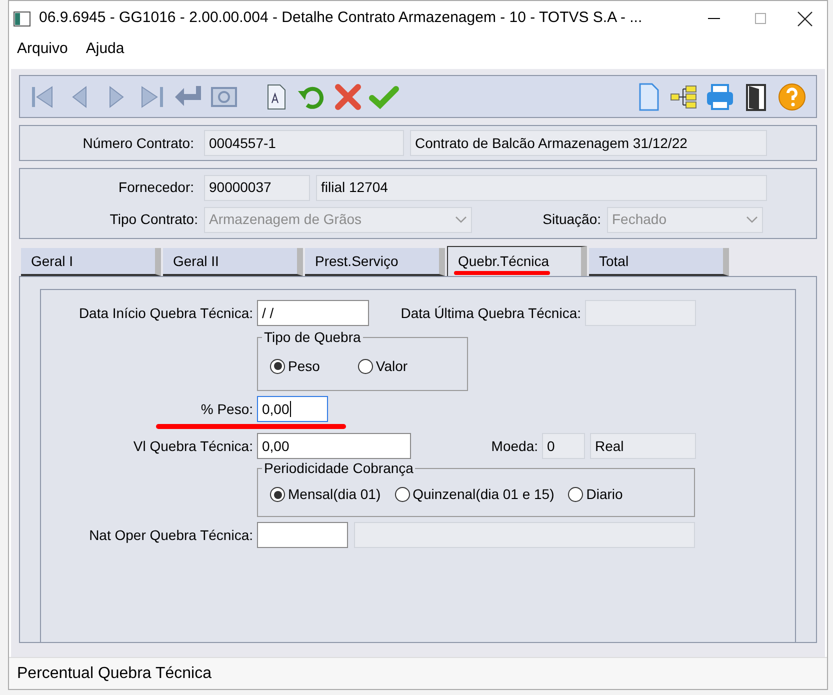  What do you see at coordinates (304, 143) in the screenshot?
I see `contract-number-field: 0004557-1` at bounding box center [304, 143].